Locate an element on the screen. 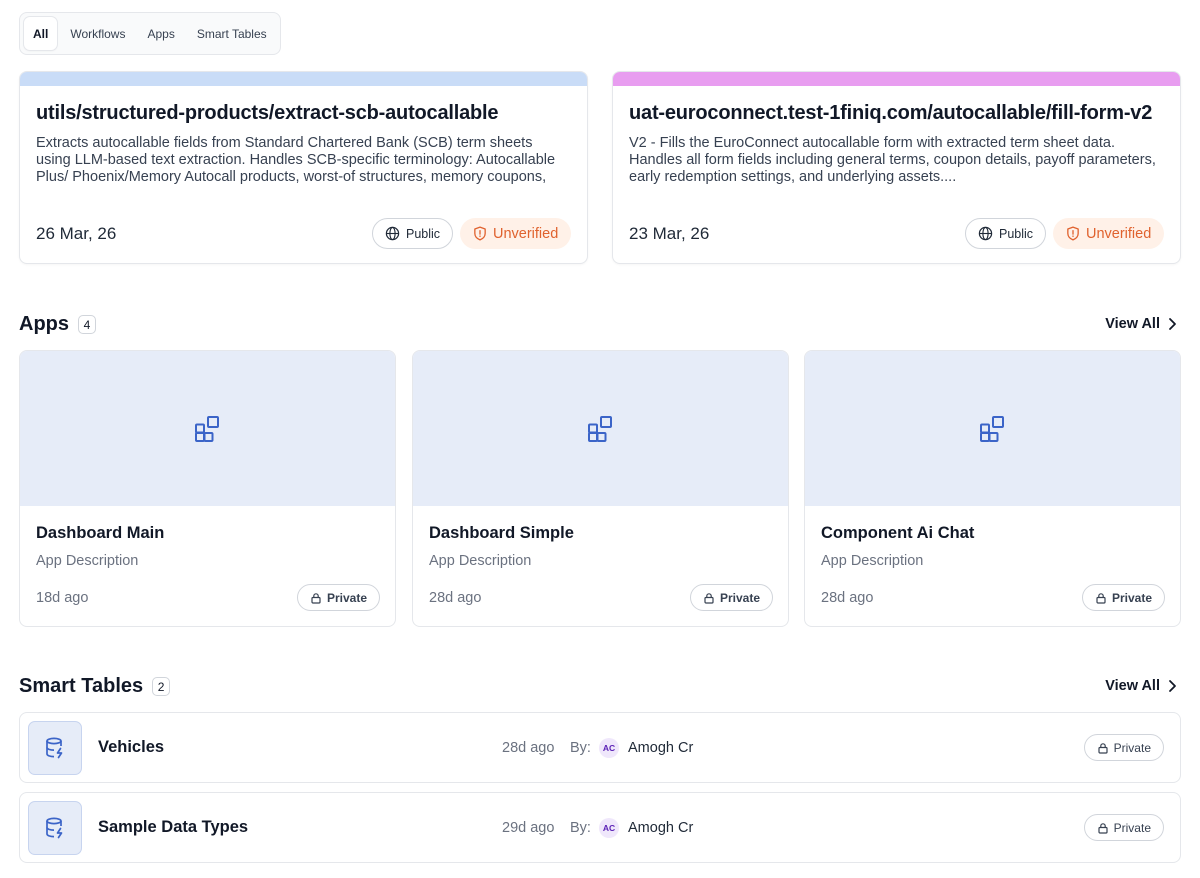  tab-apps: Apps is located at coordinates (160, 33).